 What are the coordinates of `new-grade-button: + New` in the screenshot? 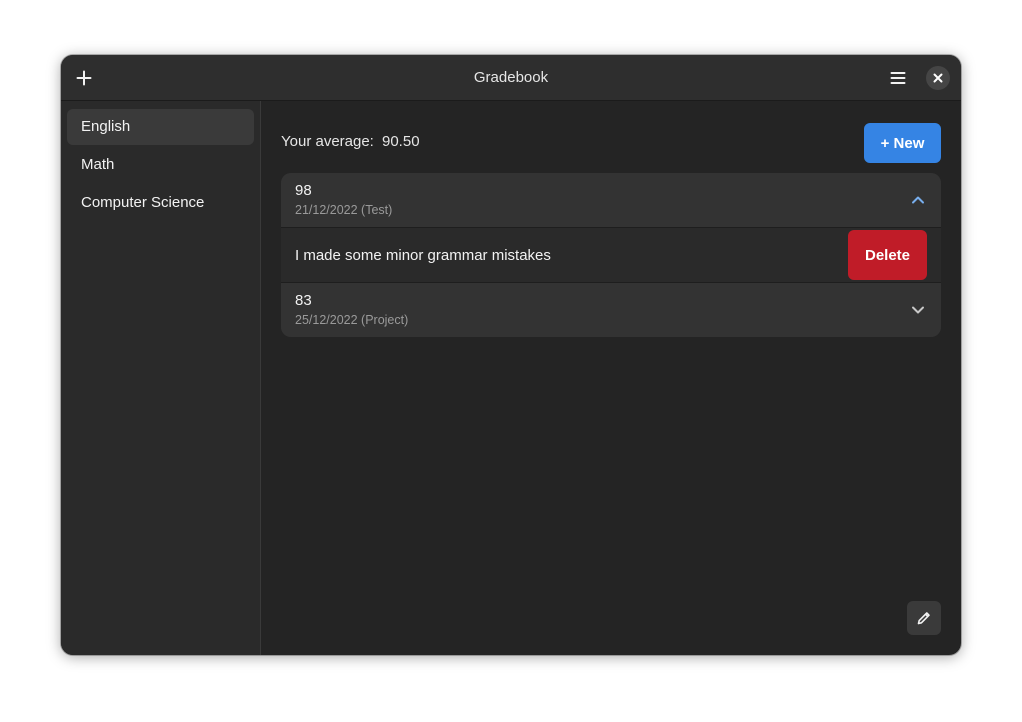 It's located at (902, 143).